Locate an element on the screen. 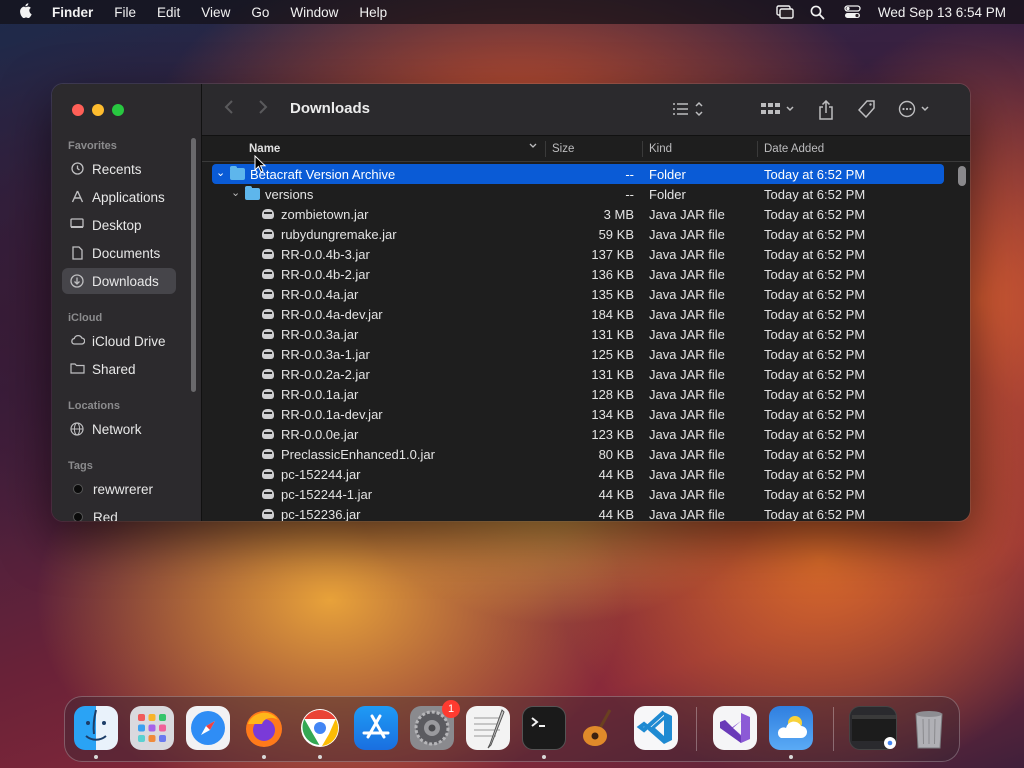  dock: 1 is located at coordinates (512, 729).